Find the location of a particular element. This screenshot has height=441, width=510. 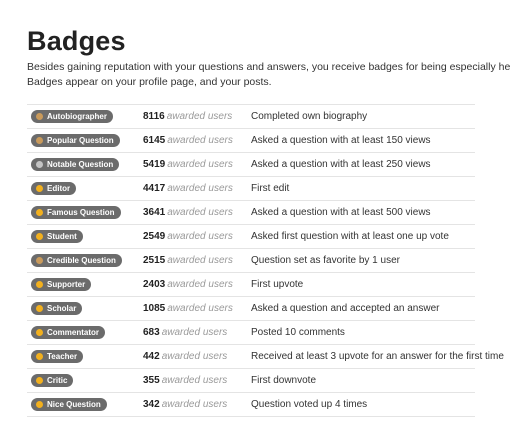

awarded-count: 6145 awarded users is located at coordinates (188, 140).